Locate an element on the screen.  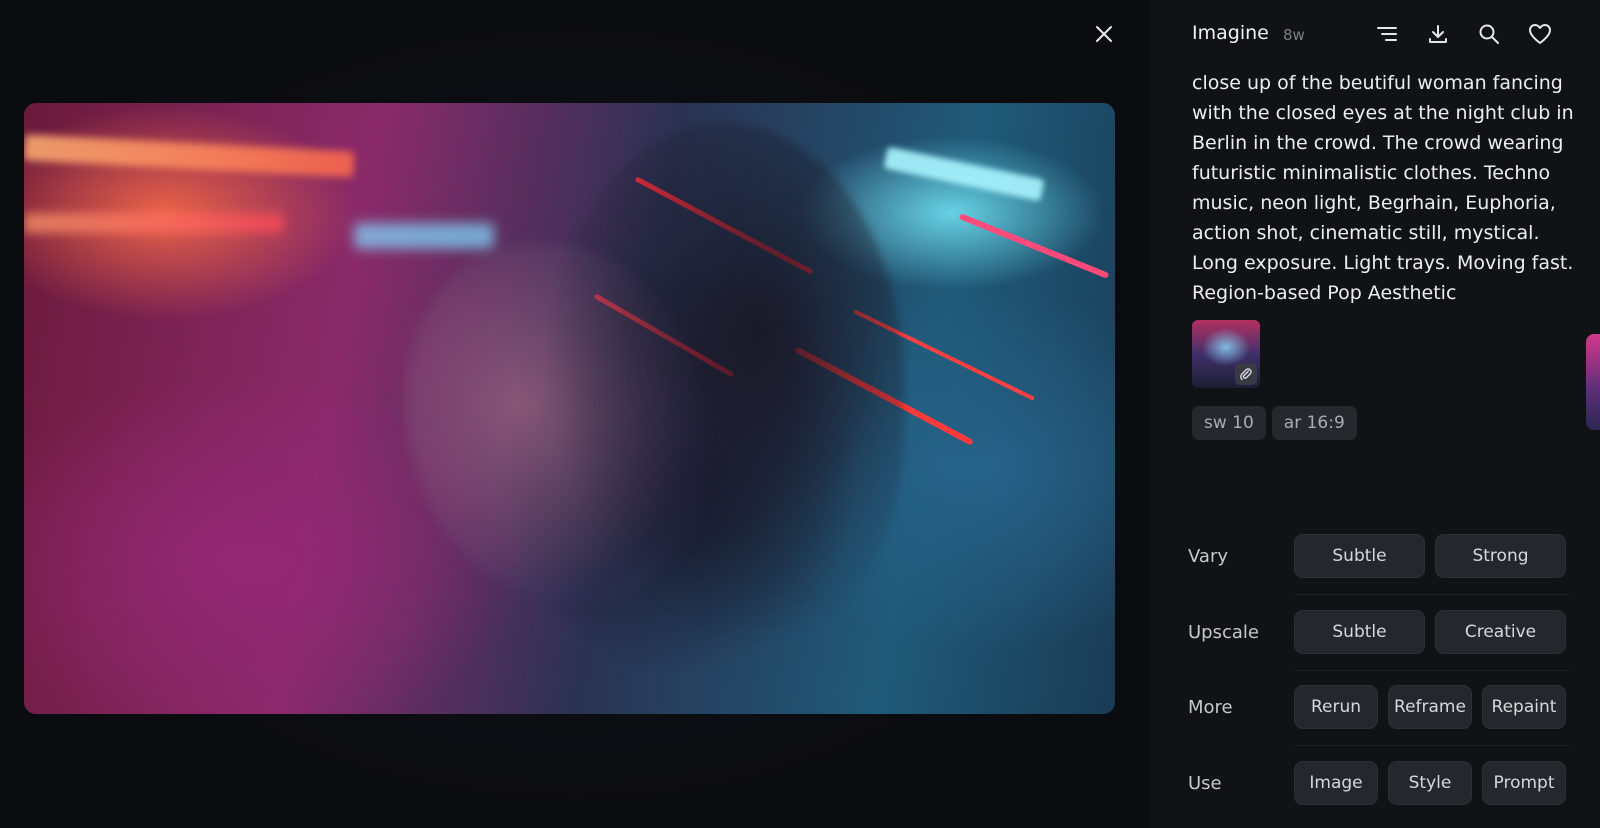
rerun-button: Rerun is located at coordinates (1336, 707).